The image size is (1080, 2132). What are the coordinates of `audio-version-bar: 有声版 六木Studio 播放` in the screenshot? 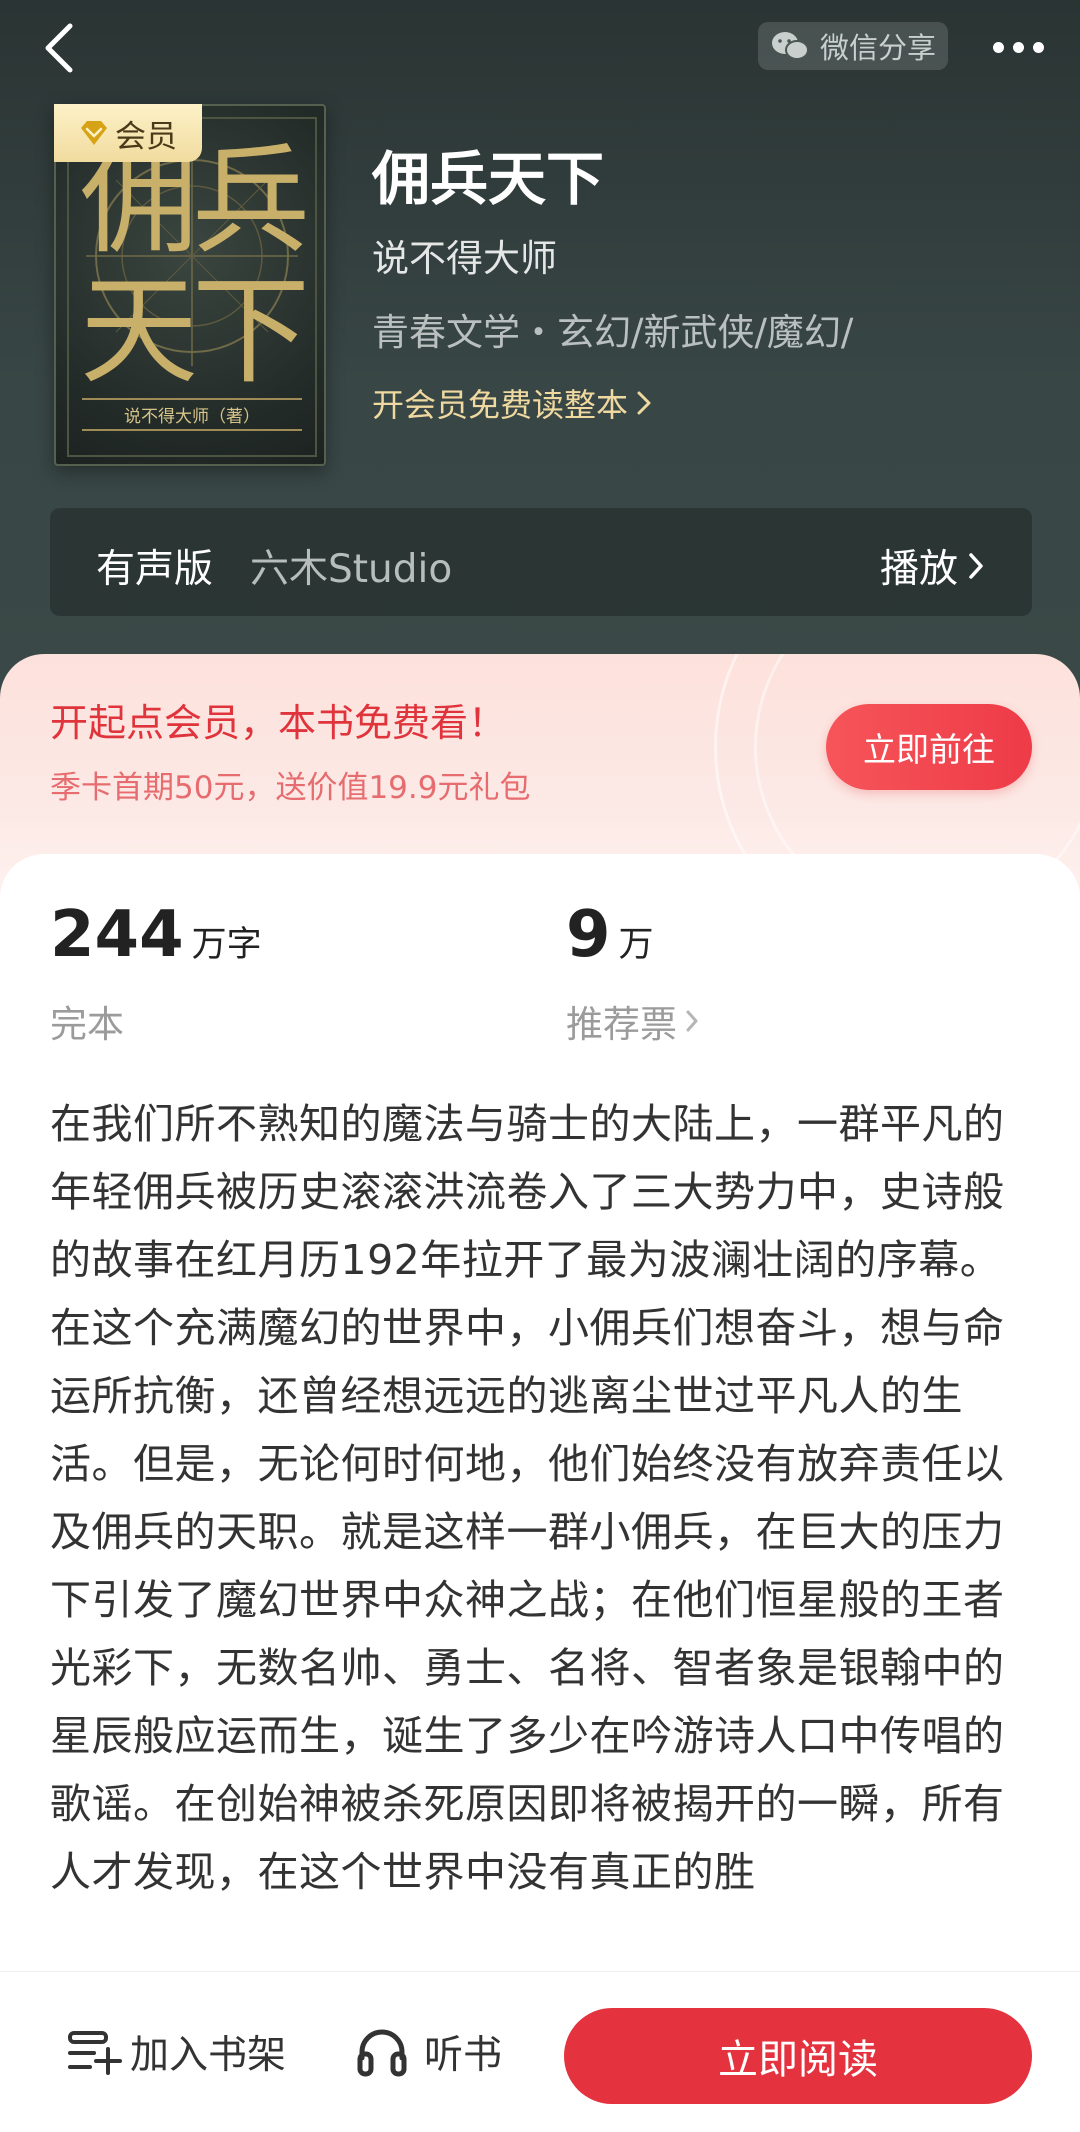 It's located at (541, 562).